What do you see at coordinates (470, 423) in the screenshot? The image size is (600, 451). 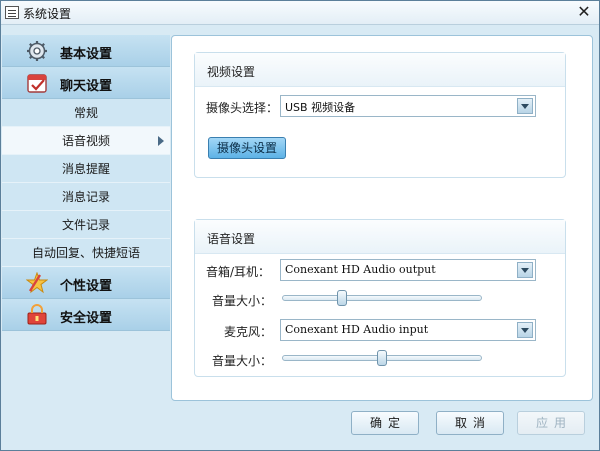 I see `cancel-button: 取消` at bounding box center [470, 423].